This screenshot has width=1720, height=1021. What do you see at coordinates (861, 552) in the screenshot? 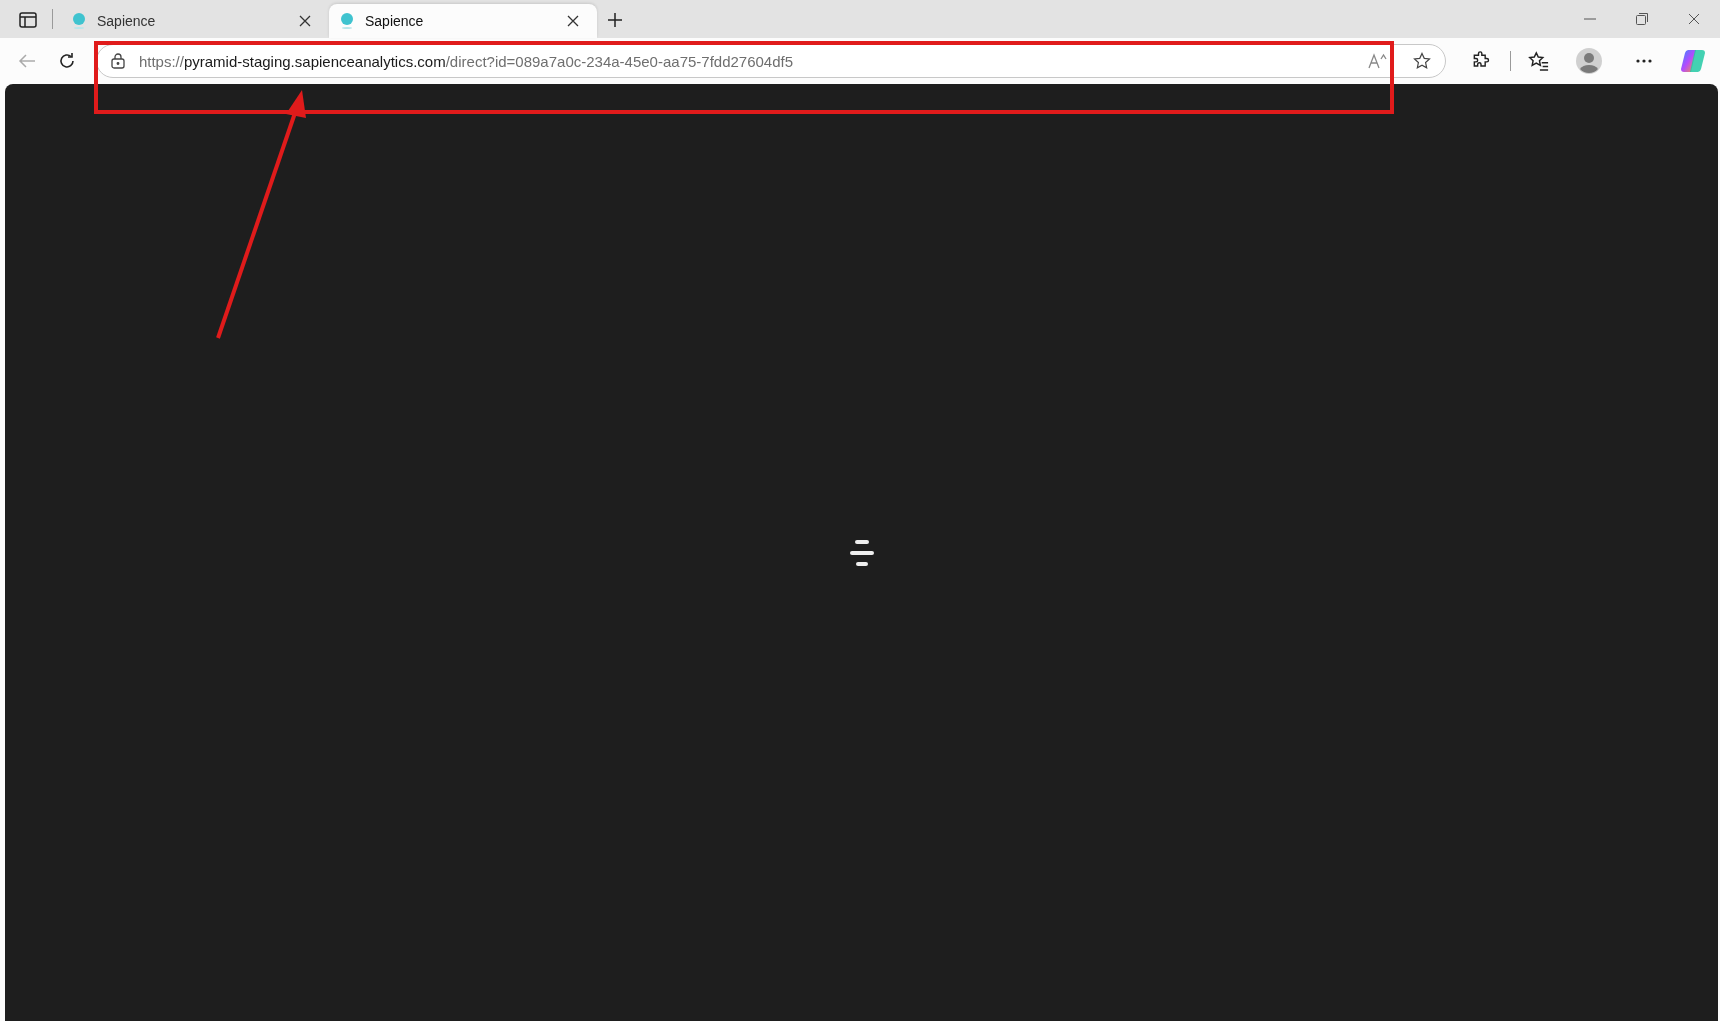
I see `loading-spinner-icon` at bounding box center [861, 552].